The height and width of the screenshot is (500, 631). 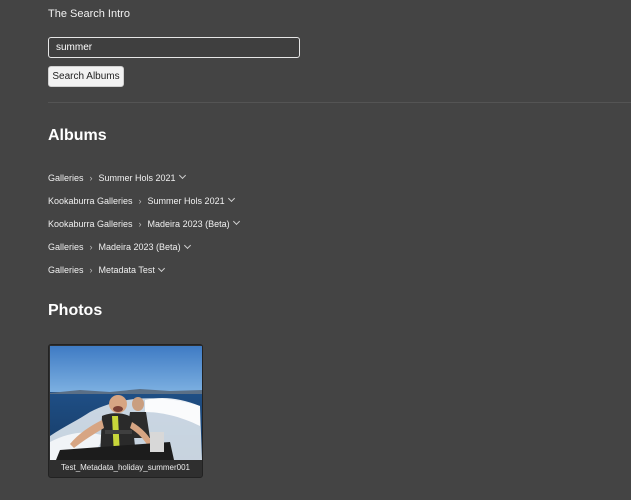 I want to click on search-albums-button: Search Albums, so click(x=86, y=76).